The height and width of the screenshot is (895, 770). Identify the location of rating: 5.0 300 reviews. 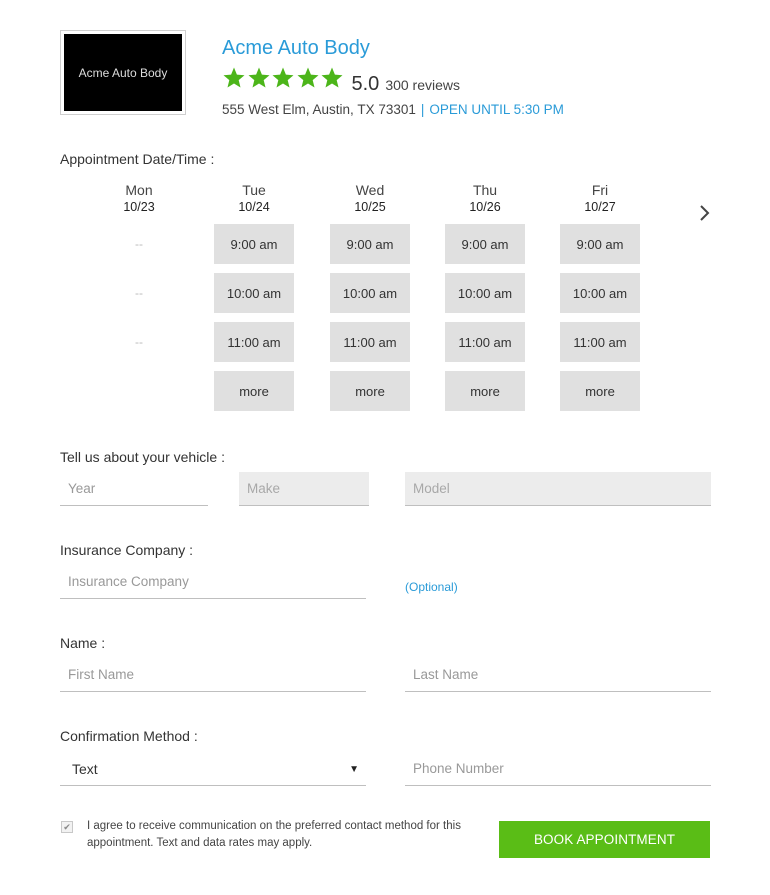
(341, 81).